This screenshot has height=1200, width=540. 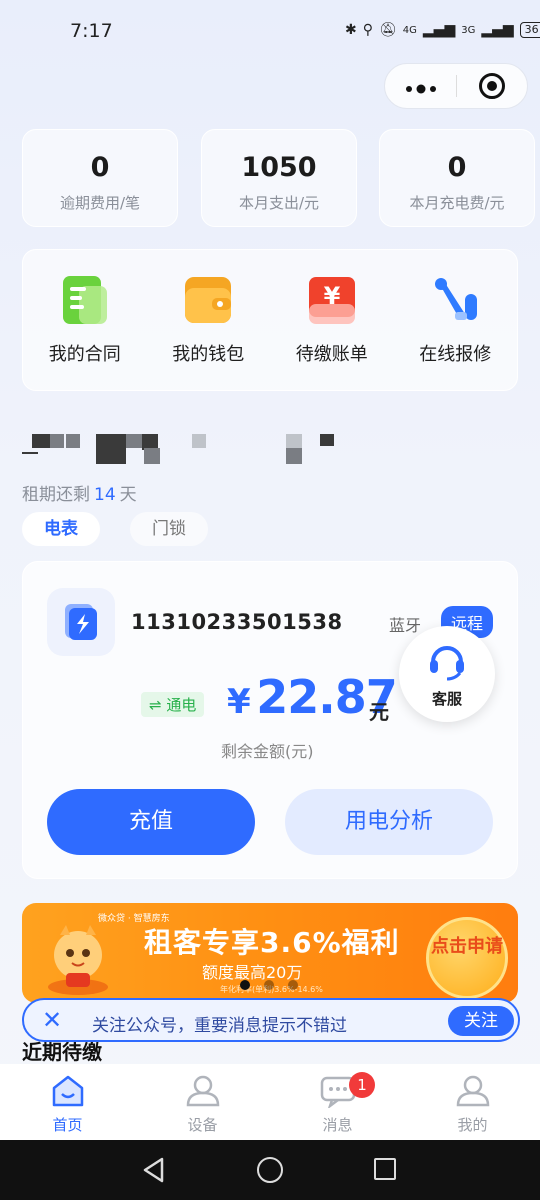 What do you see at coordinates (202, 1125) in the screenshot?
I see `tab-label: 设备` at bounding box center [202, 1125].